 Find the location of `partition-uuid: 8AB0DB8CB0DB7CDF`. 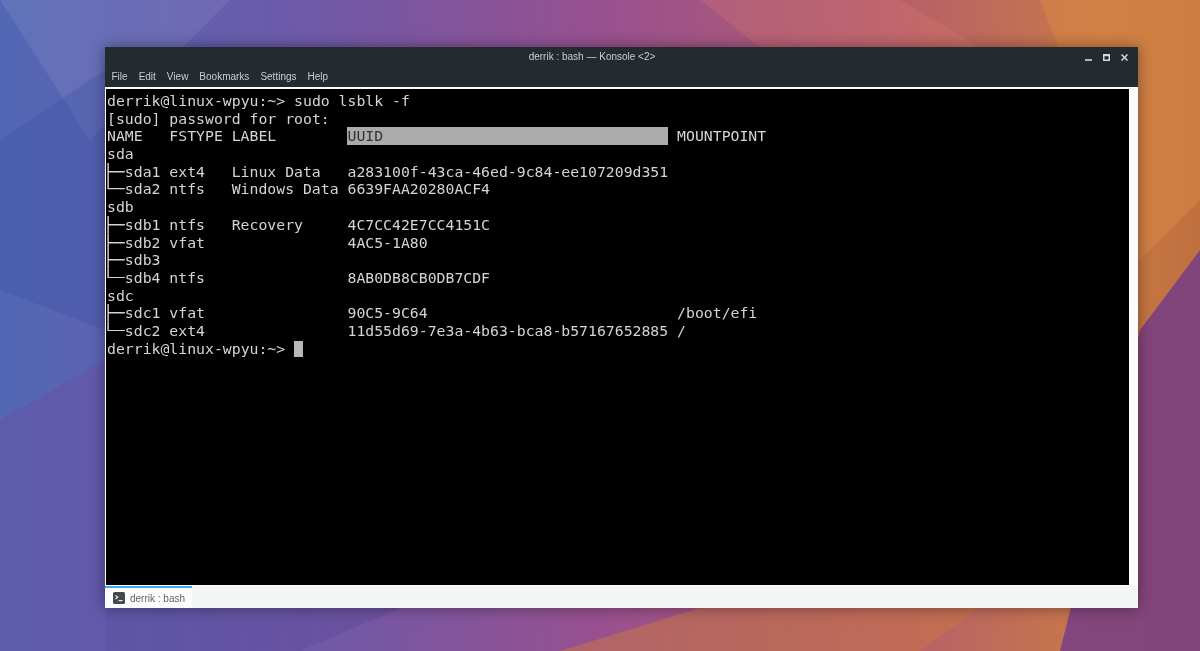

partition-uuid: 8AB0DB8CB0DB7CDF is located at coordinates (419, 277).